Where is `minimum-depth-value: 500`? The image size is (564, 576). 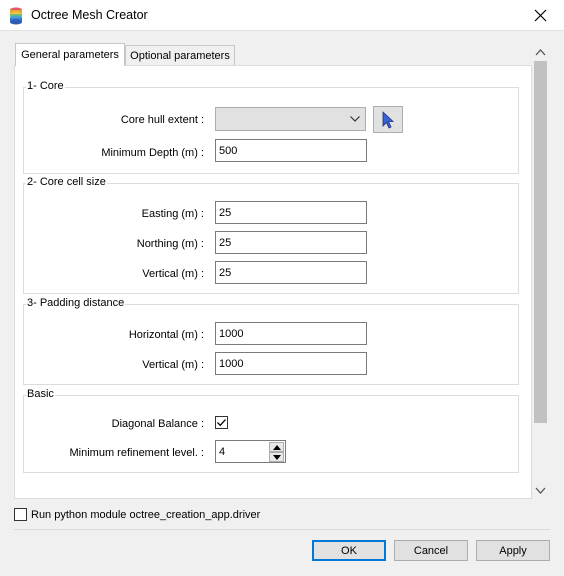 minimum-depth-value: 500 is located at coordinates (228, 151).